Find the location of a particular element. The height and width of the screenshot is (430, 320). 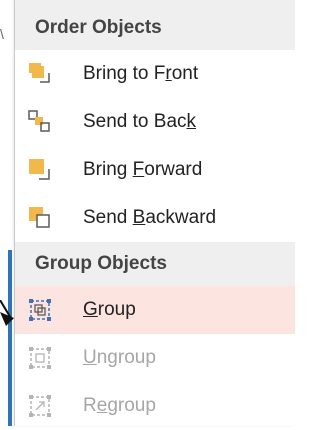

group-icon is located at coordinates (40, 310).